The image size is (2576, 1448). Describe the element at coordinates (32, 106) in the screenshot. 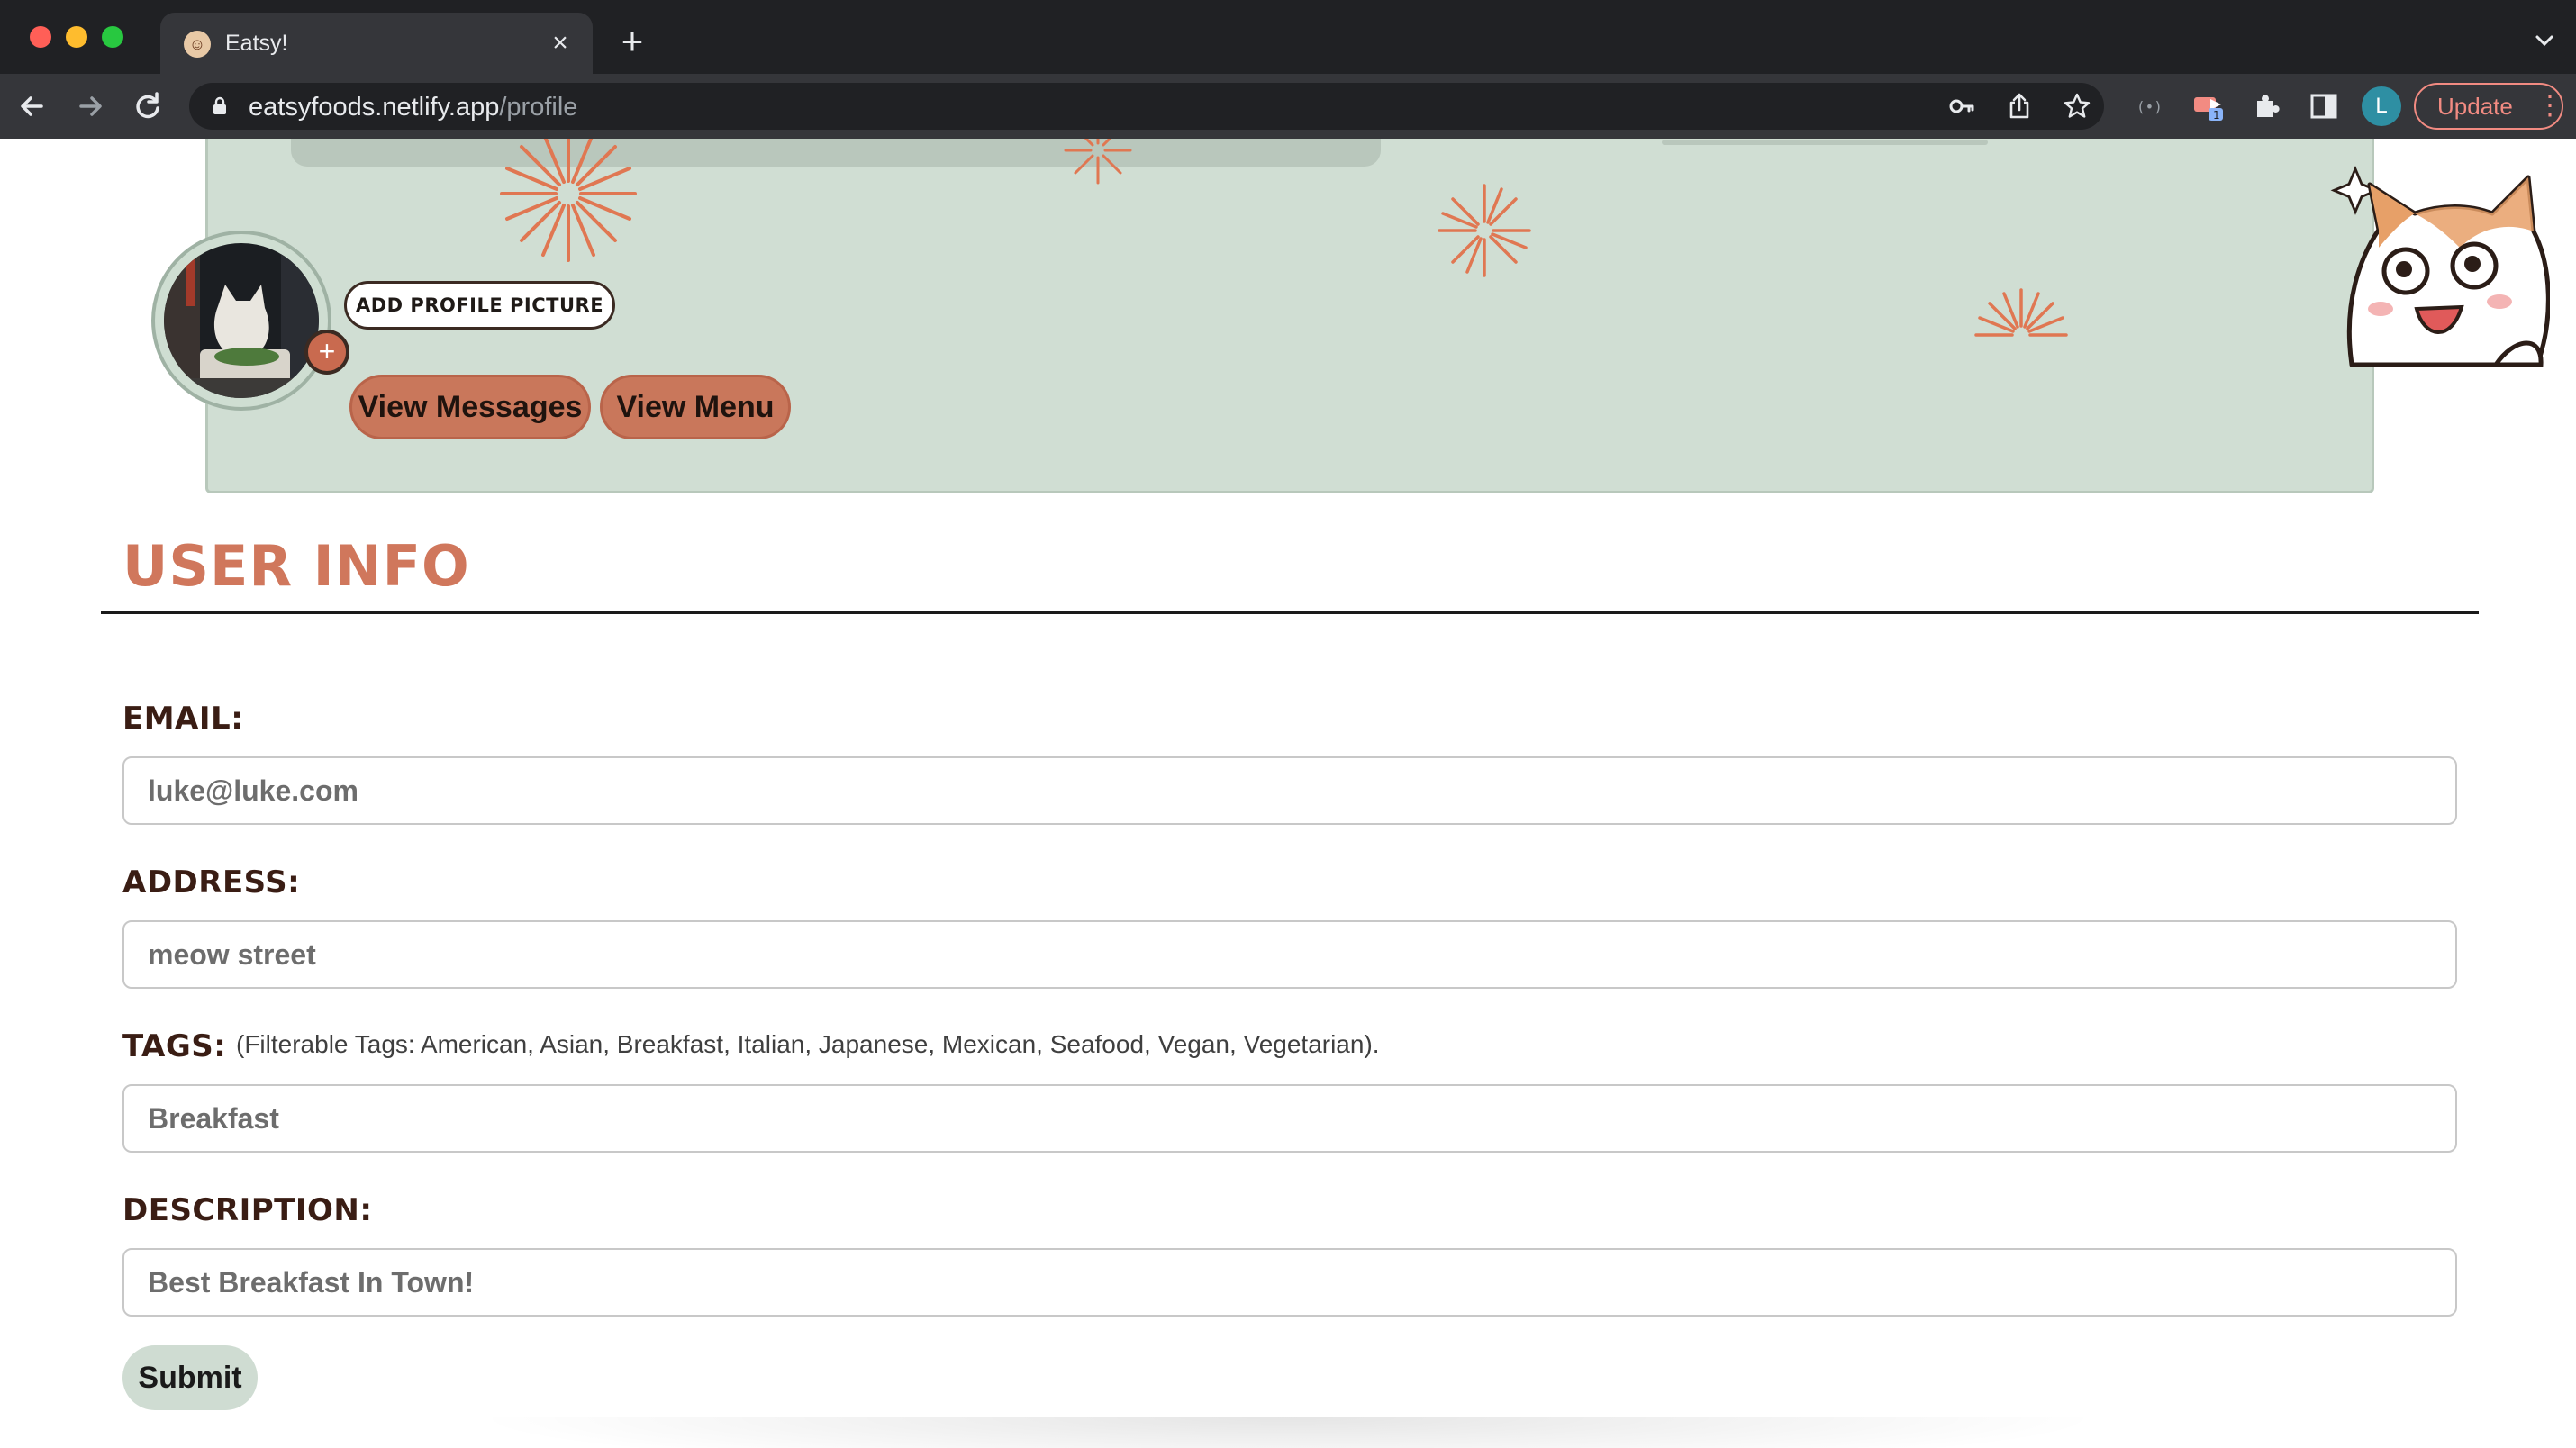

I see `back-icon` at that location.